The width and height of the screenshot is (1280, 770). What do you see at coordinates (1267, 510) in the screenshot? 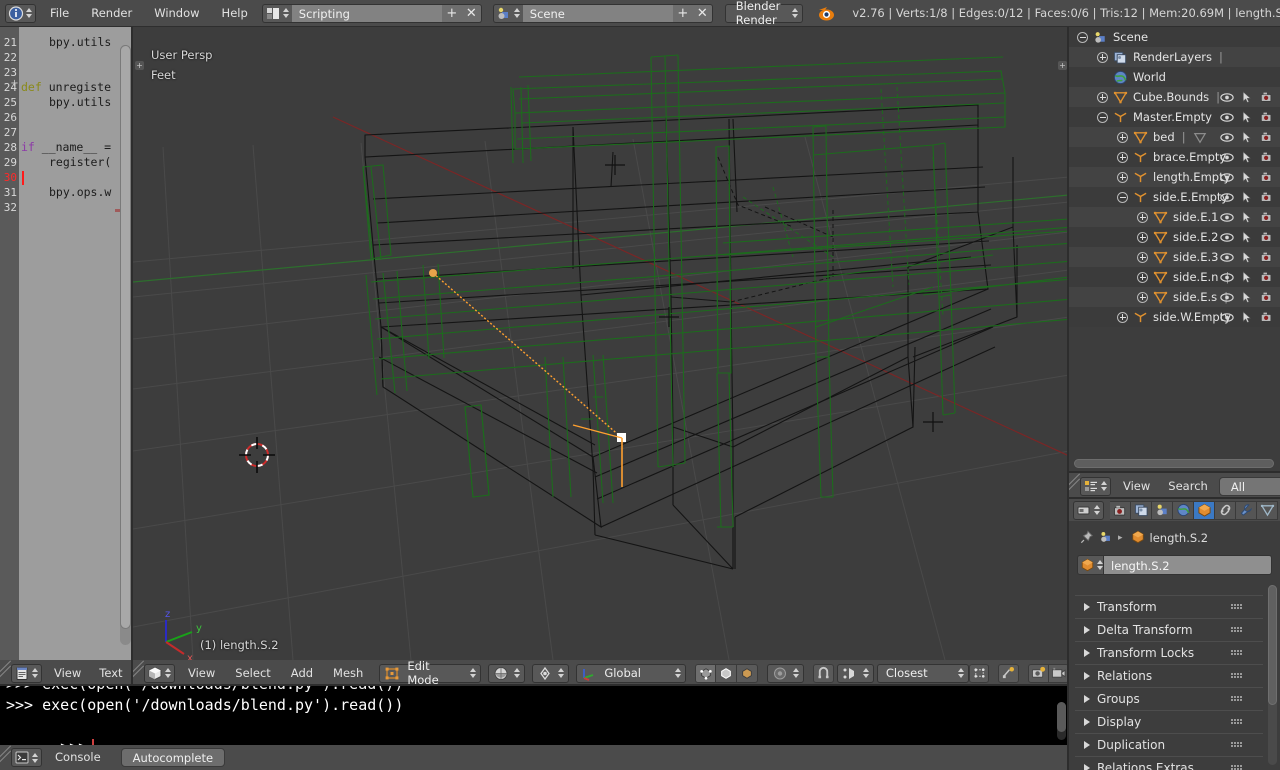
I see `data-tab` at bounding box center [1267, 510].